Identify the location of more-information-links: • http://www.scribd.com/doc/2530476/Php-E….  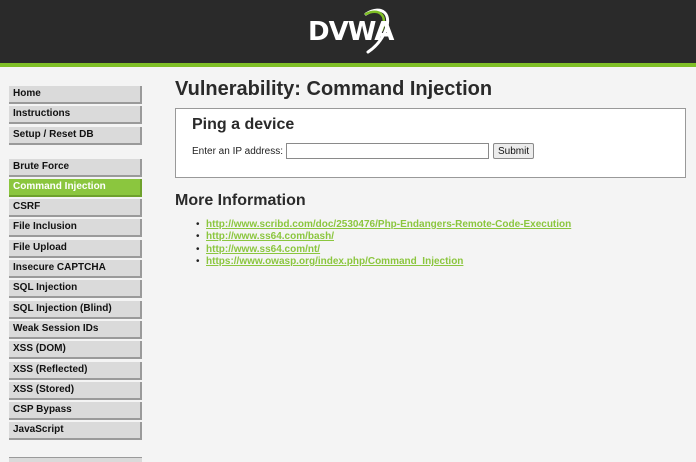
(431, 243).